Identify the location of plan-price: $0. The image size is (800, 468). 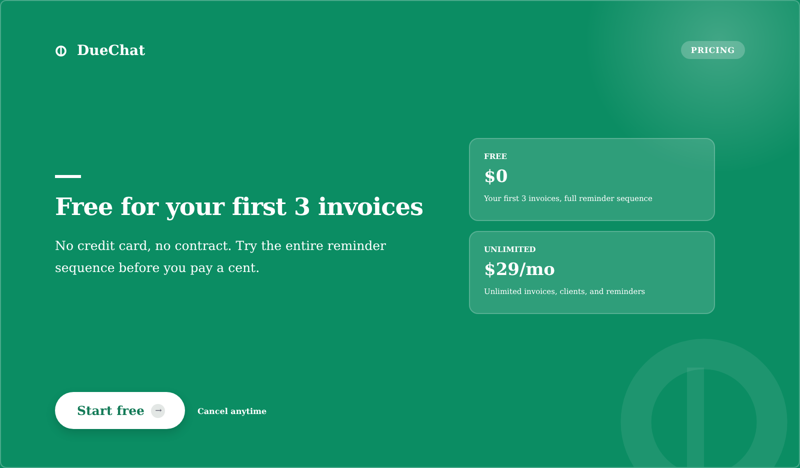
(496, 177).